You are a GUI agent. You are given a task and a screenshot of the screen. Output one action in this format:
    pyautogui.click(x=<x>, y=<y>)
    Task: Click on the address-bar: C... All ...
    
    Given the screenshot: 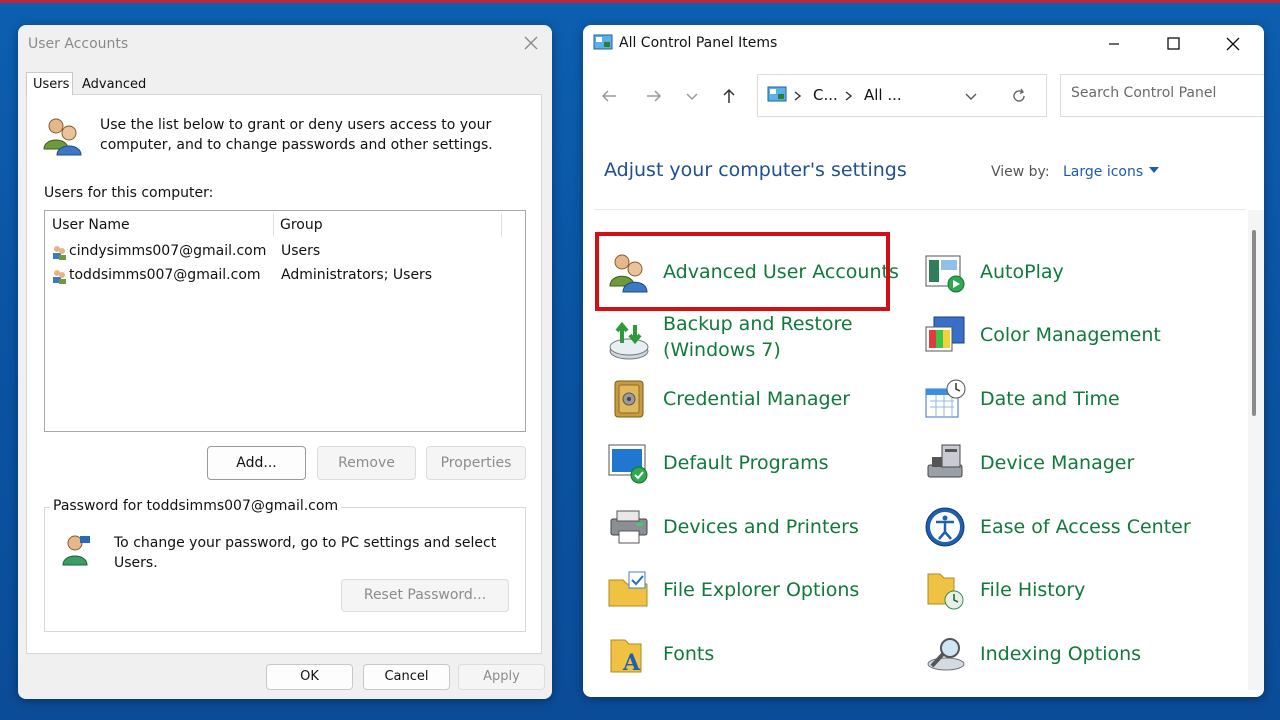 What is the action you would take?
    pyautogui.click(x=902, y=95)
    